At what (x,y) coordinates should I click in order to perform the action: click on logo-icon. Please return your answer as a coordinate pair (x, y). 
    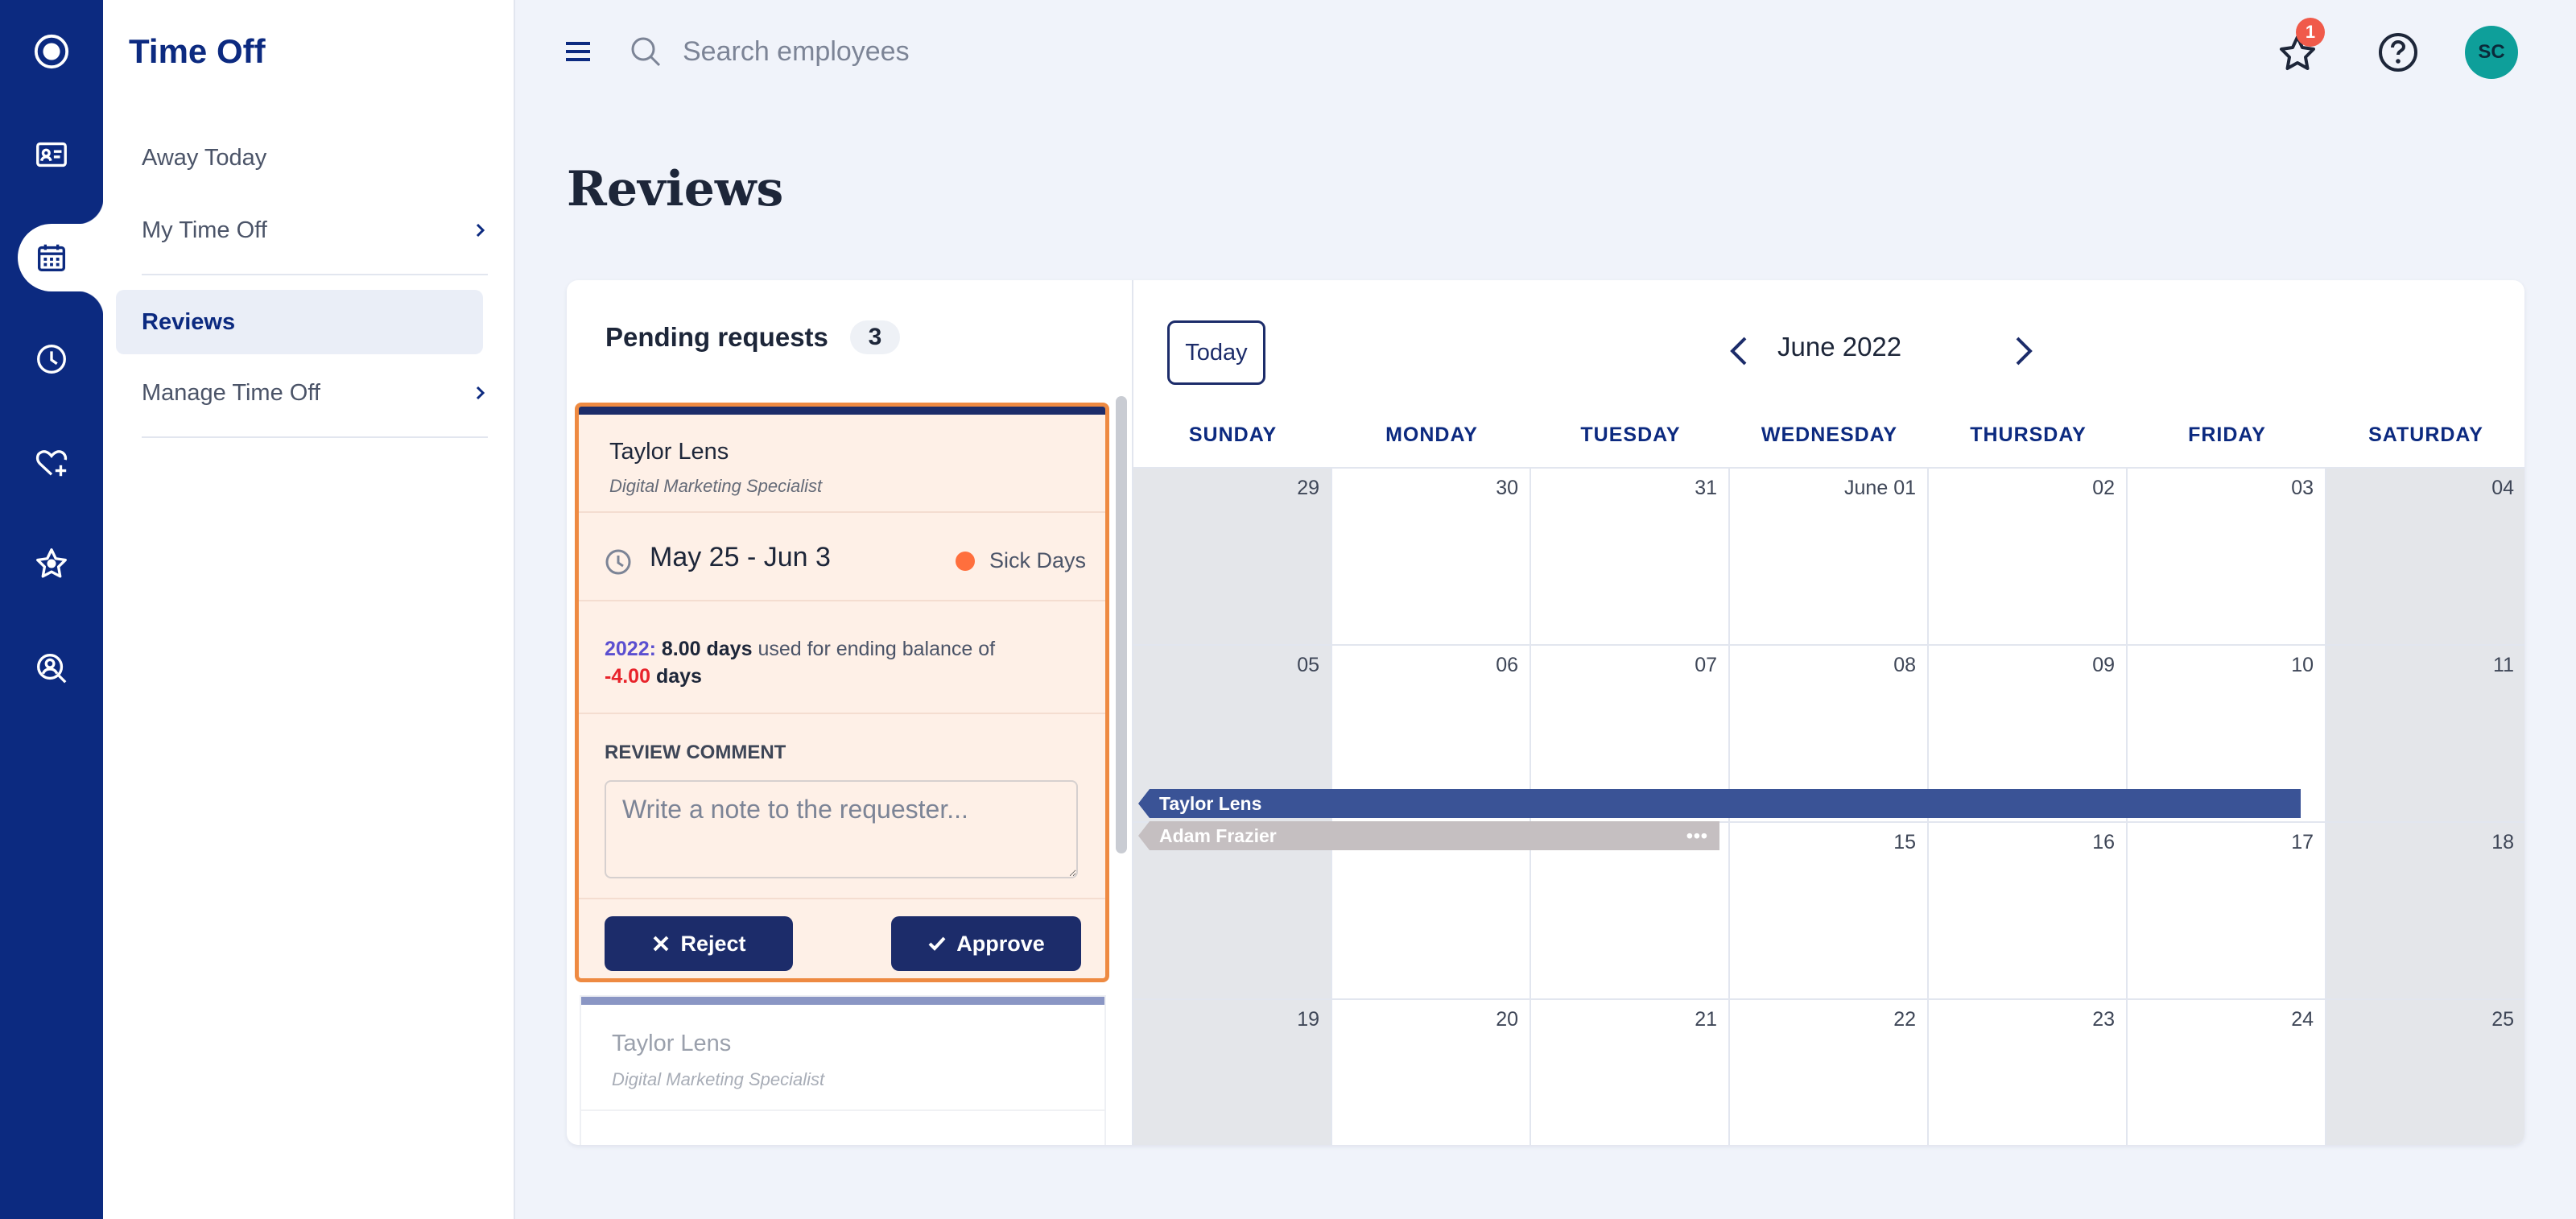
    Looking at the image, I should click on (51, 51).